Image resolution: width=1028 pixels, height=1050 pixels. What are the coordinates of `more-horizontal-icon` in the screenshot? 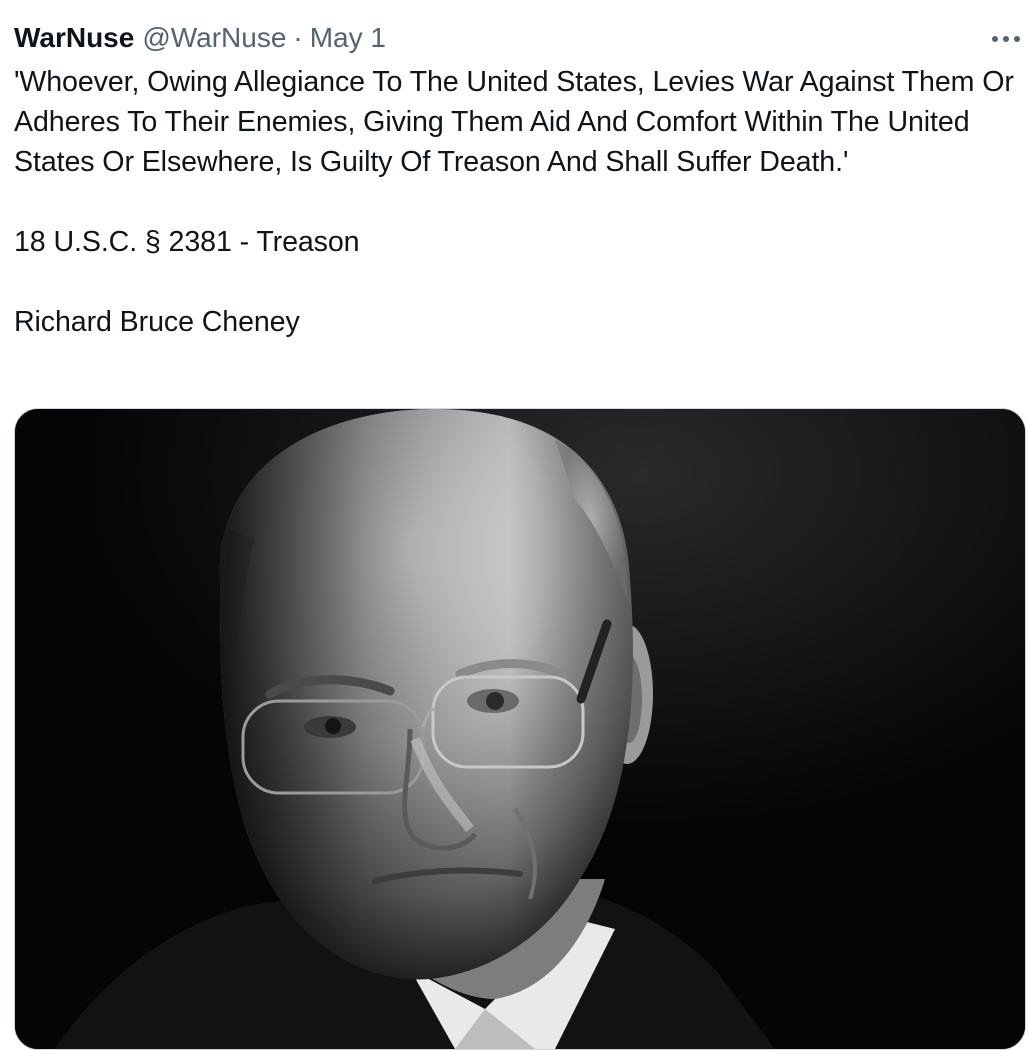 It's located at (1006, 39).